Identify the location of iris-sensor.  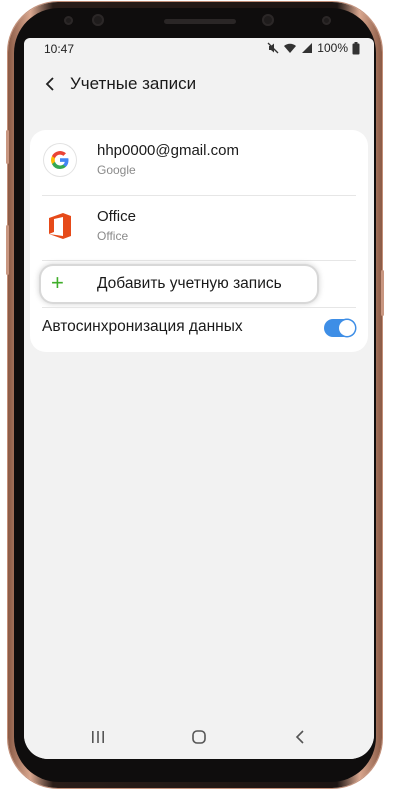
(68, 20).